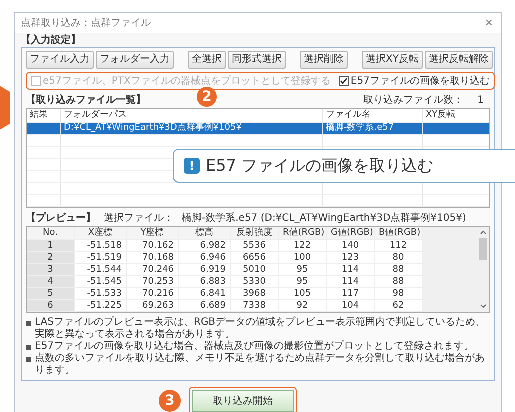 The image size is (515, 412). Describe the element at coordinates (135, 60) in the screenshot. I see `toolbar-button: フォルダー入力` at that location.